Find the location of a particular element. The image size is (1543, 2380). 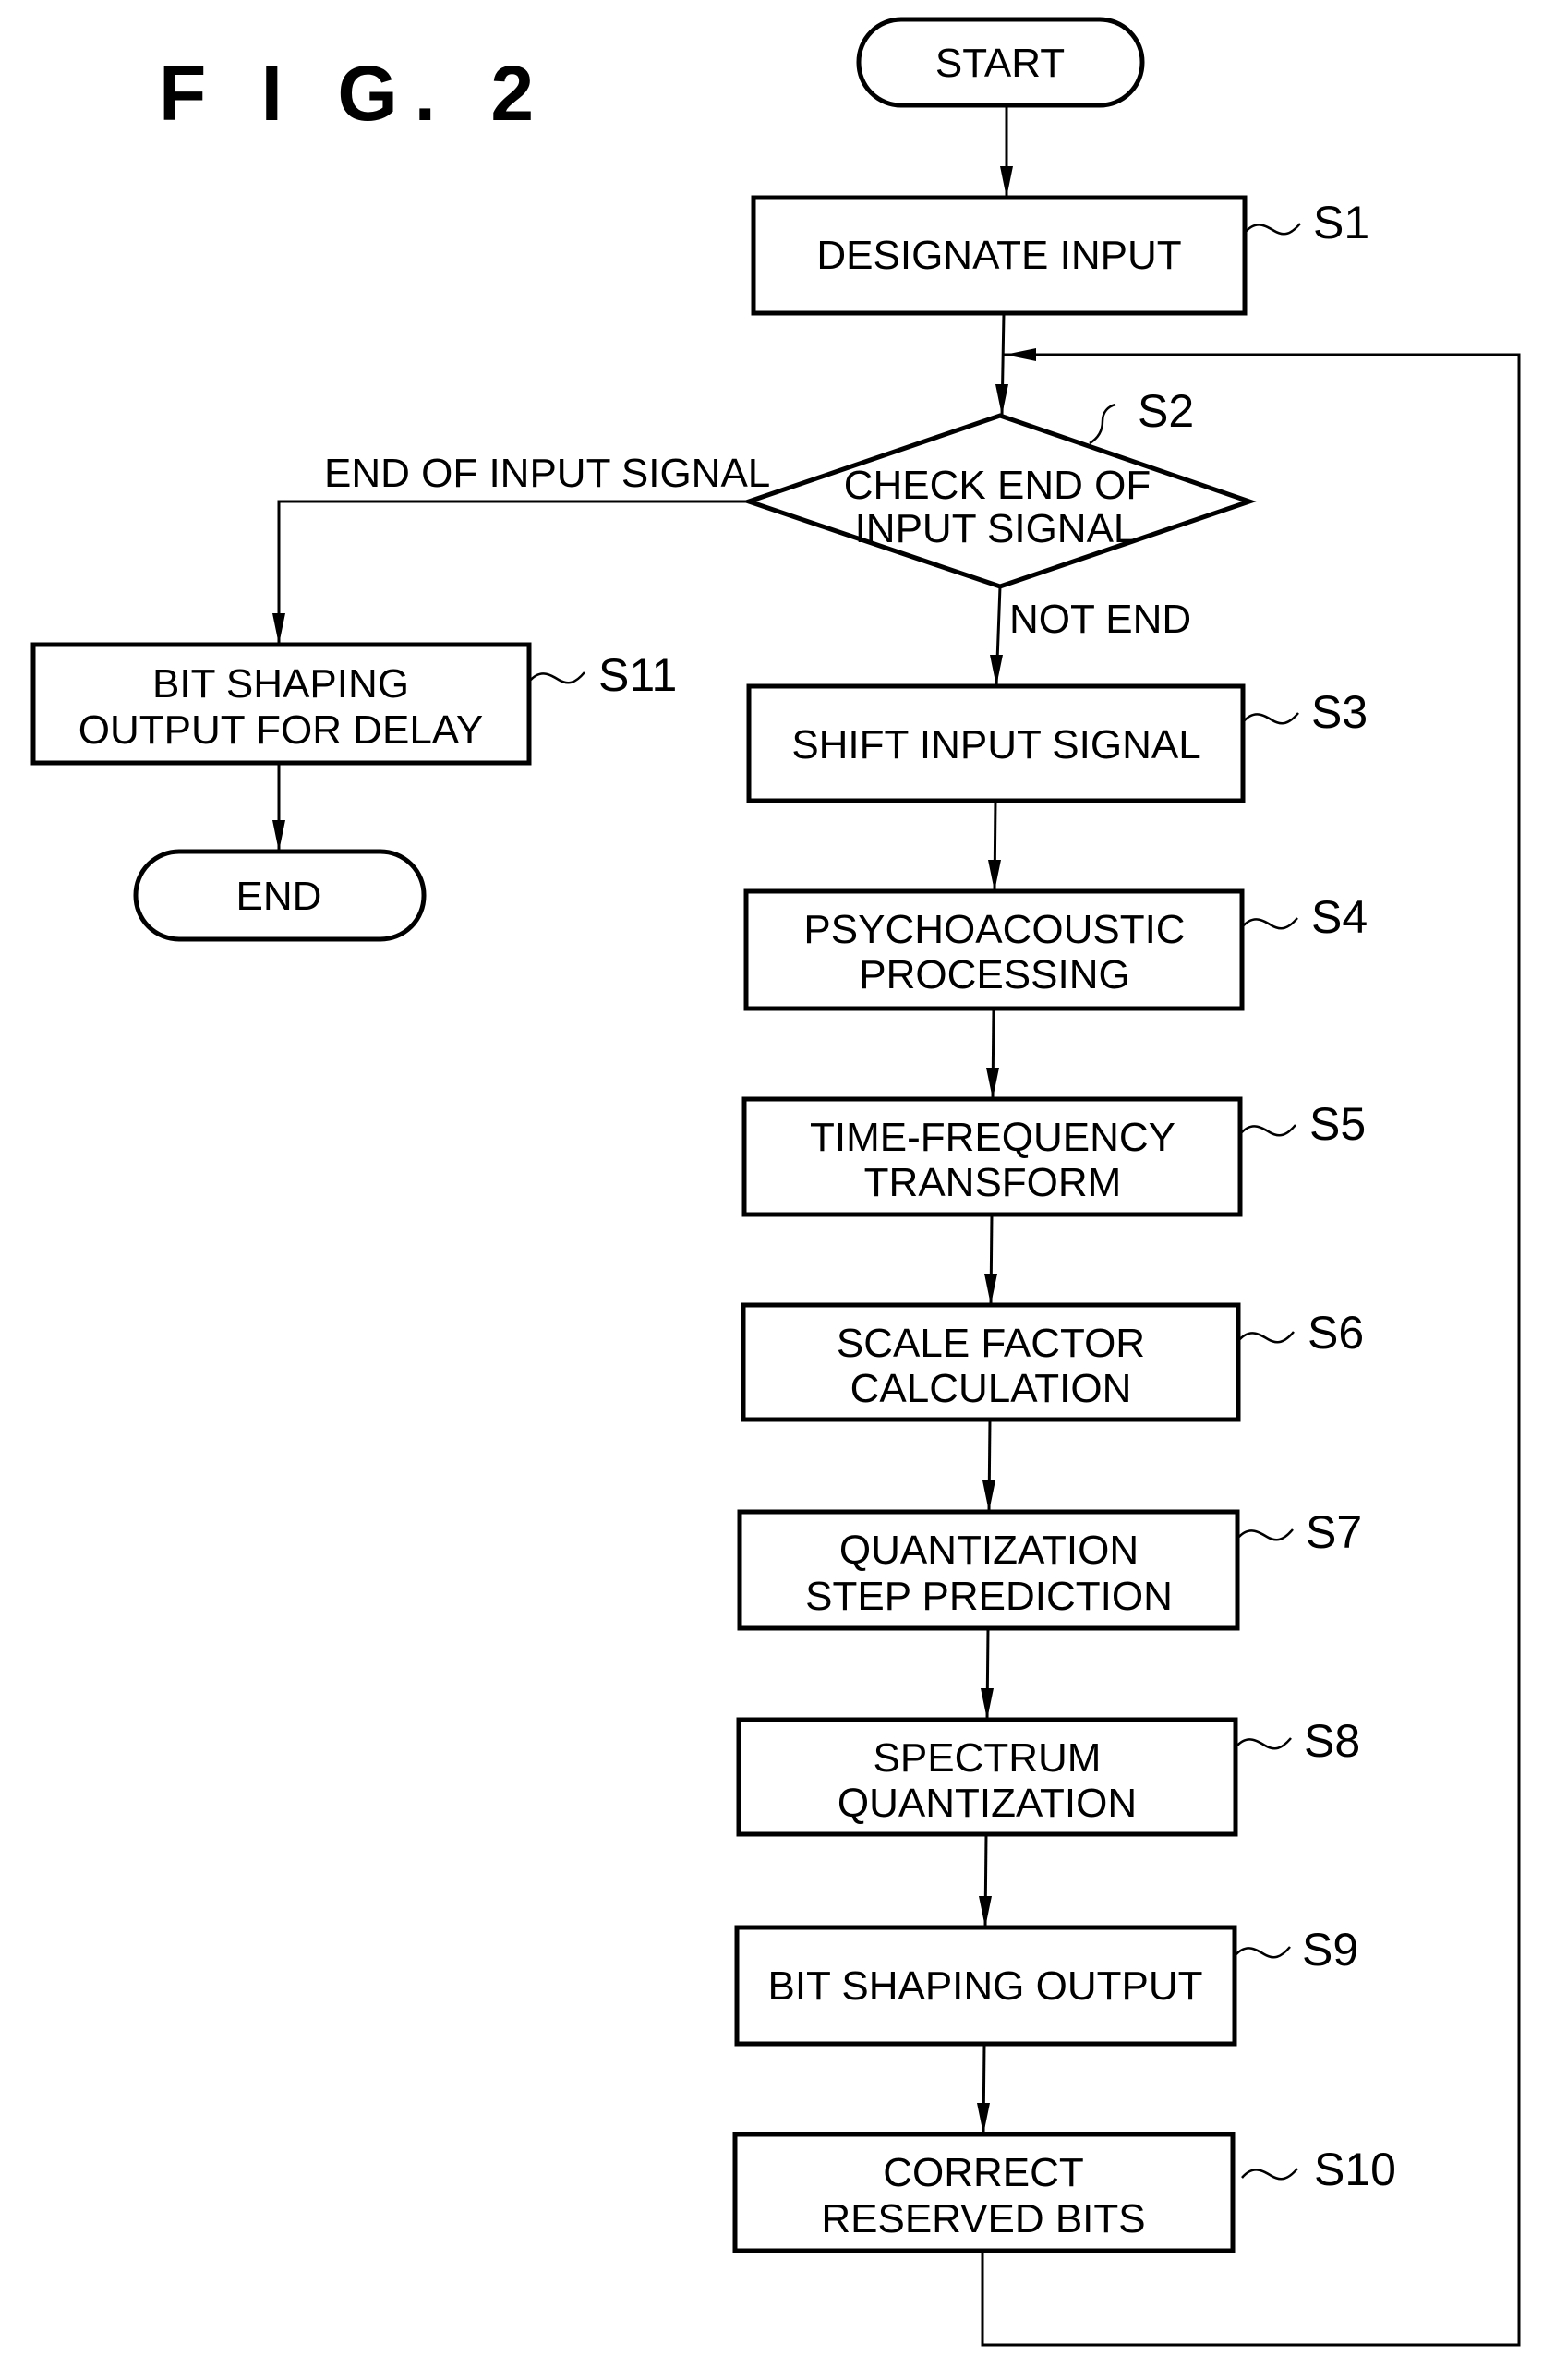

decision-text-line-2: INPUT SIGNAL is located at coordinates (996, 528).